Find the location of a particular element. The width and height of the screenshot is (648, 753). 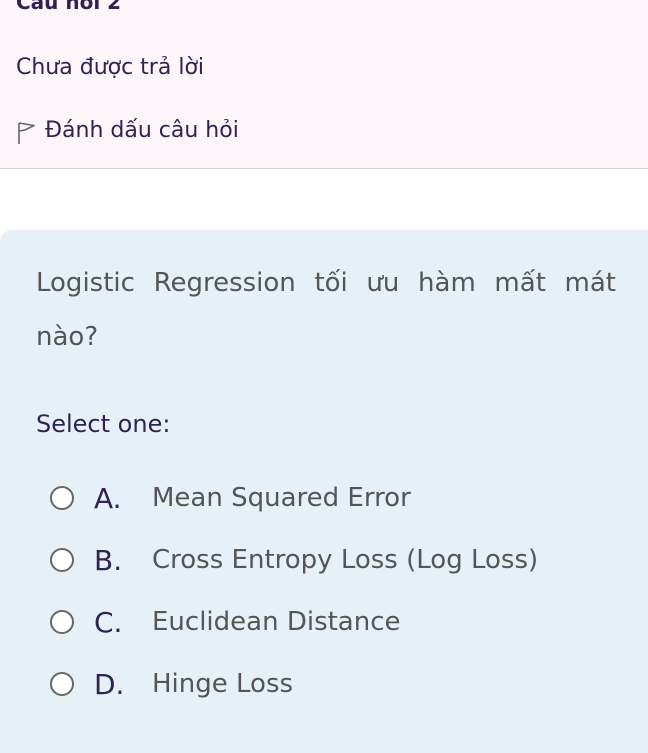

answer-option-c: C. Euclidean Distance is located at coordinates (225, 622).